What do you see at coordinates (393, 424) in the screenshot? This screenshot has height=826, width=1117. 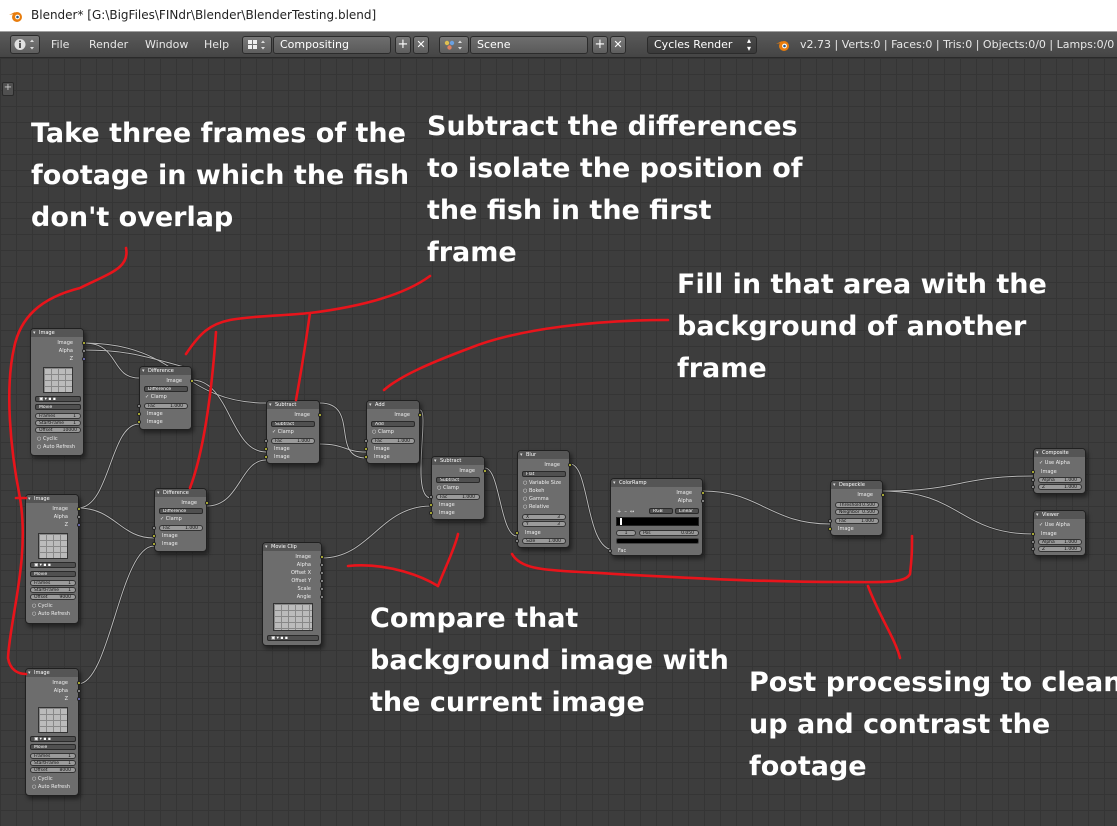 I see `blend-mode-dropdown: Add` at bounding box center [393, 424].